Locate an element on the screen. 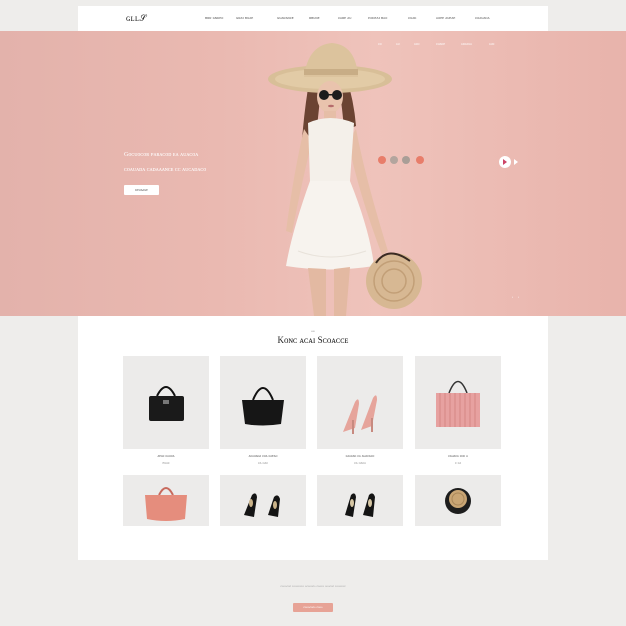 This screenshot has width=626, height=626. section-title: Kᴏɴᴄ ᴀᴄᴀɪ Sᴄᴏᴀᴄᴄᴇ is located at coordinates (313, 340).